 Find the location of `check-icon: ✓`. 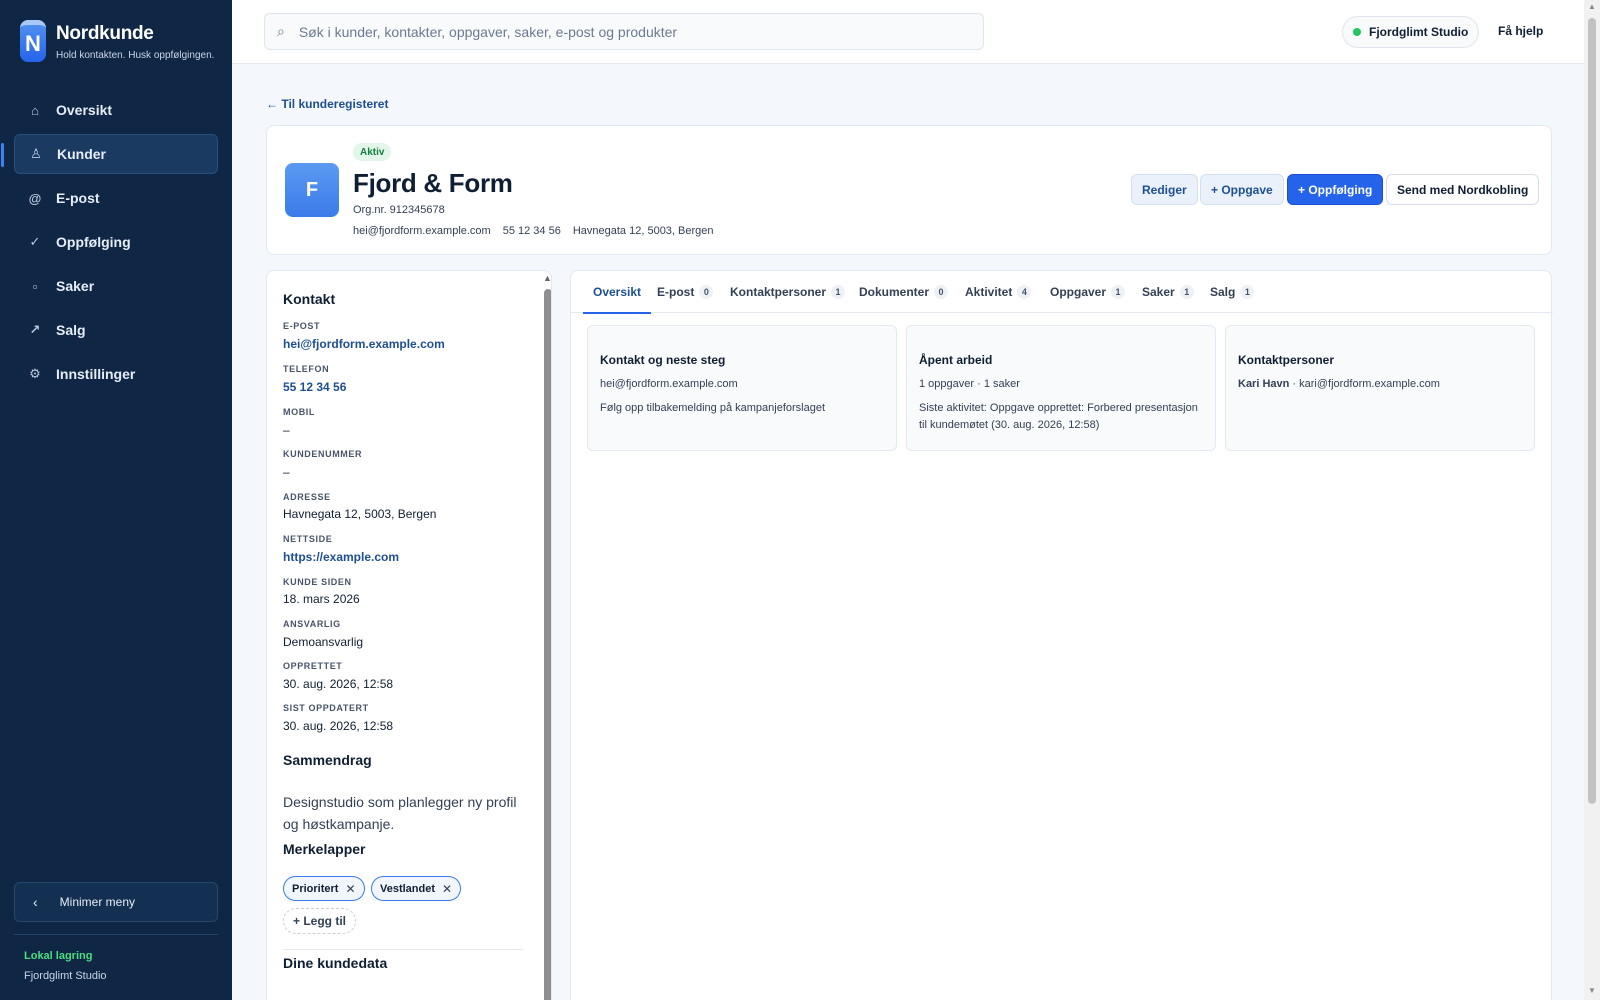

check-icon: ✓ is located at coordinates (35, 241).